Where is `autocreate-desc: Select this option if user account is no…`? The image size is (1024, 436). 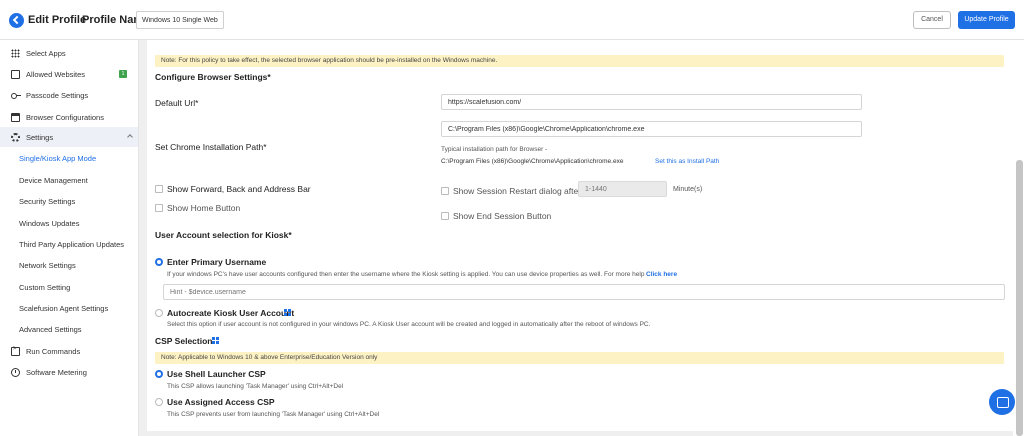 autocreate-desc: Select this option if user account is no… is located at coordinates (409, 324).